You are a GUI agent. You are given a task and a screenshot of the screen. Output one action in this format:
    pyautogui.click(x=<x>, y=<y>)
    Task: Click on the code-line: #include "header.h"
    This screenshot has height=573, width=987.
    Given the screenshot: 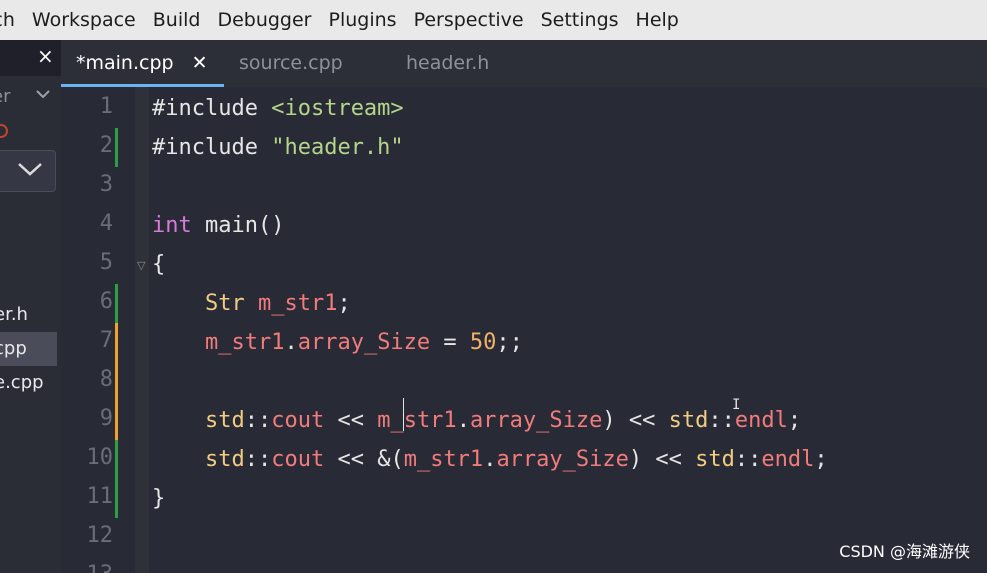 What is the action you would take?
    pyautogui.click(x=278, y=147)
    